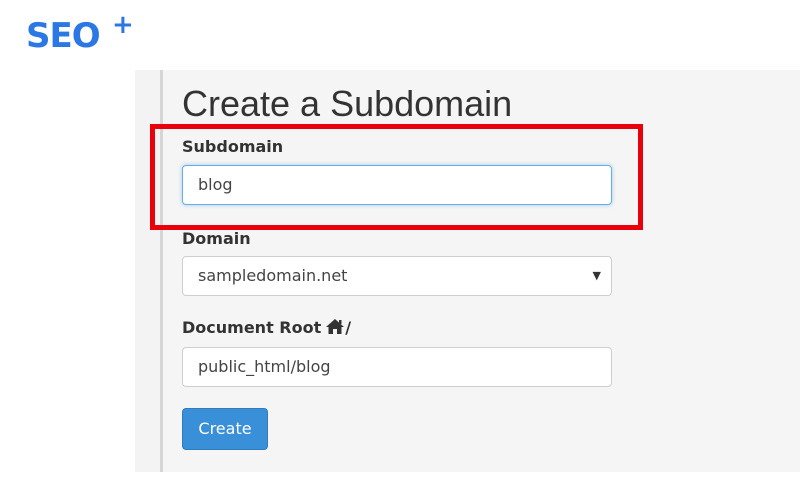  Describe the element at coordinates (347, 103) in the screenshot. I see `page-title: Create a Subdomain` at that location.